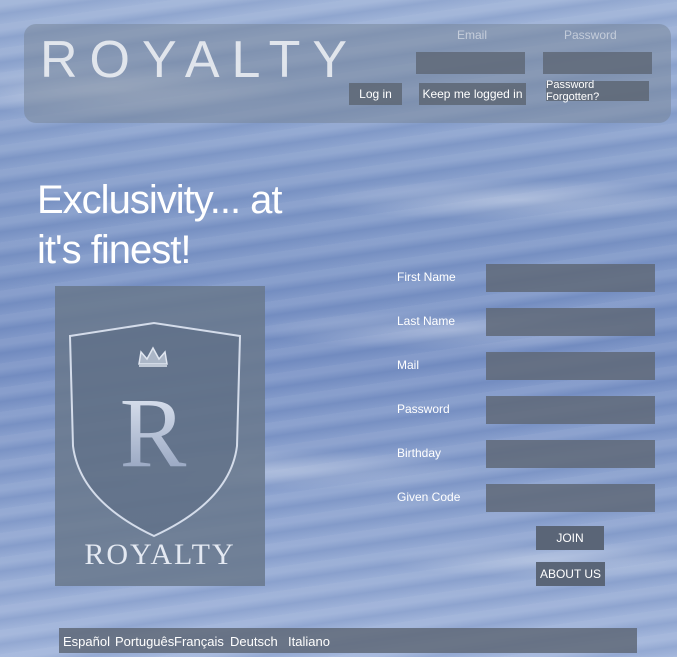 This screenshot has width=677, height=657. Describe the element at coordinates (570, 278) in the screenshot. I see `first-name-input` at that location.